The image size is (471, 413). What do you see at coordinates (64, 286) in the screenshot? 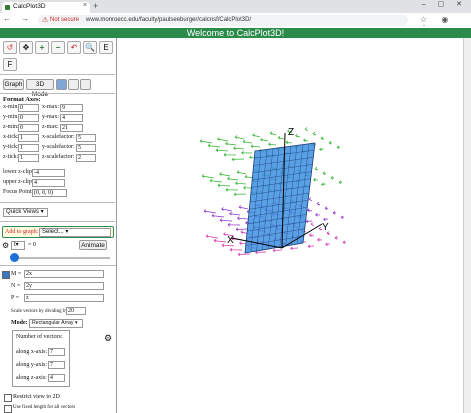
I see `n-input: 2y` at bounding box center [64, 286].